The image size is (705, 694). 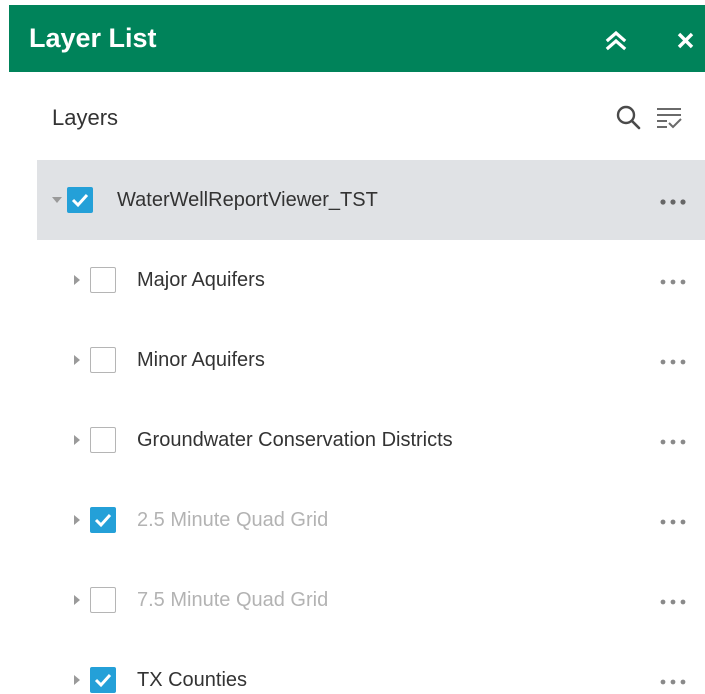 I want to click on layer-row-waterwell-report-viewer: WaterWellReportViewer_TST, so click(x=371, y=200).